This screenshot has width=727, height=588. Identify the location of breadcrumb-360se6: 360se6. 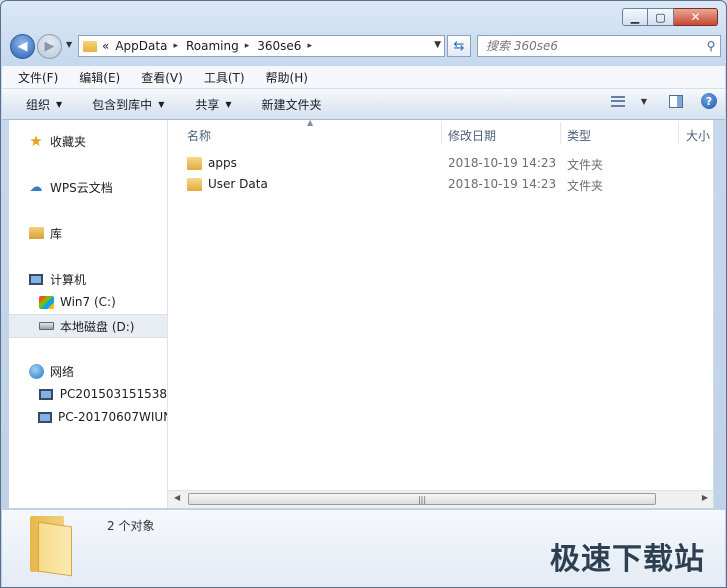
(279, 46).